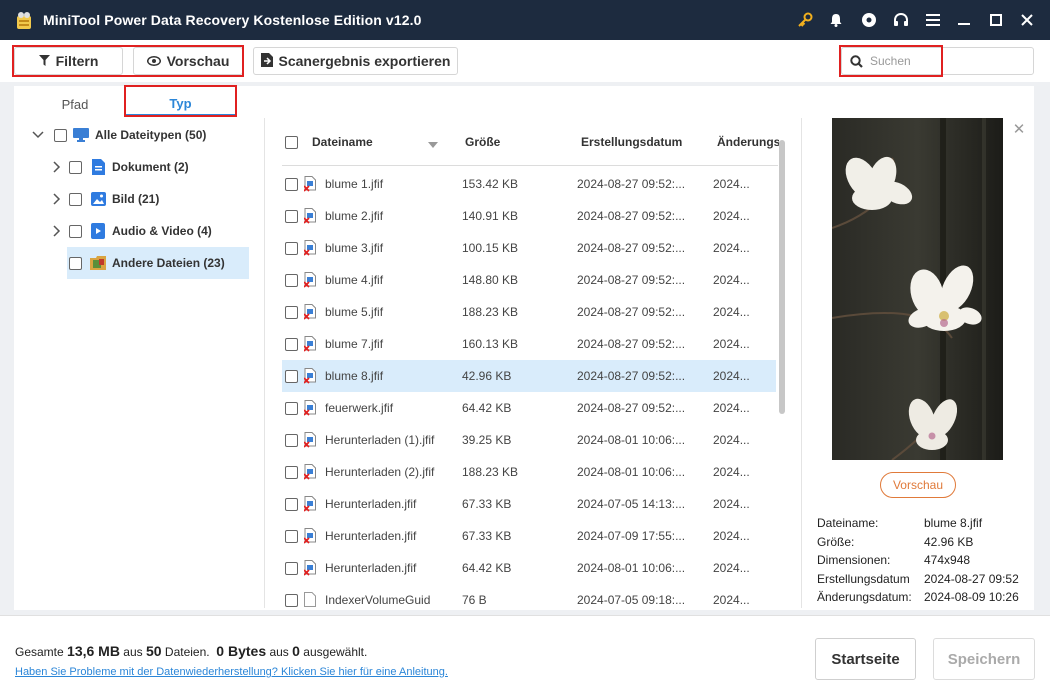 This screenshot has height=700, width=1050. What do you see at coordinates (933, 20) in the screenshot?
I see `menu-icon` at bounding box center [933, 20].